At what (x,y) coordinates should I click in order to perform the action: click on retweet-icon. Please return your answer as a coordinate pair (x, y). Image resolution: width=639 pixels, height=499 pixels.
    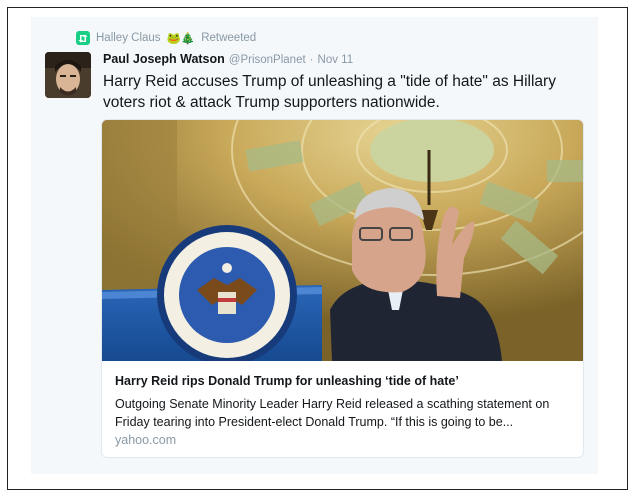
    Looking at the image, I should click on (83, 38).